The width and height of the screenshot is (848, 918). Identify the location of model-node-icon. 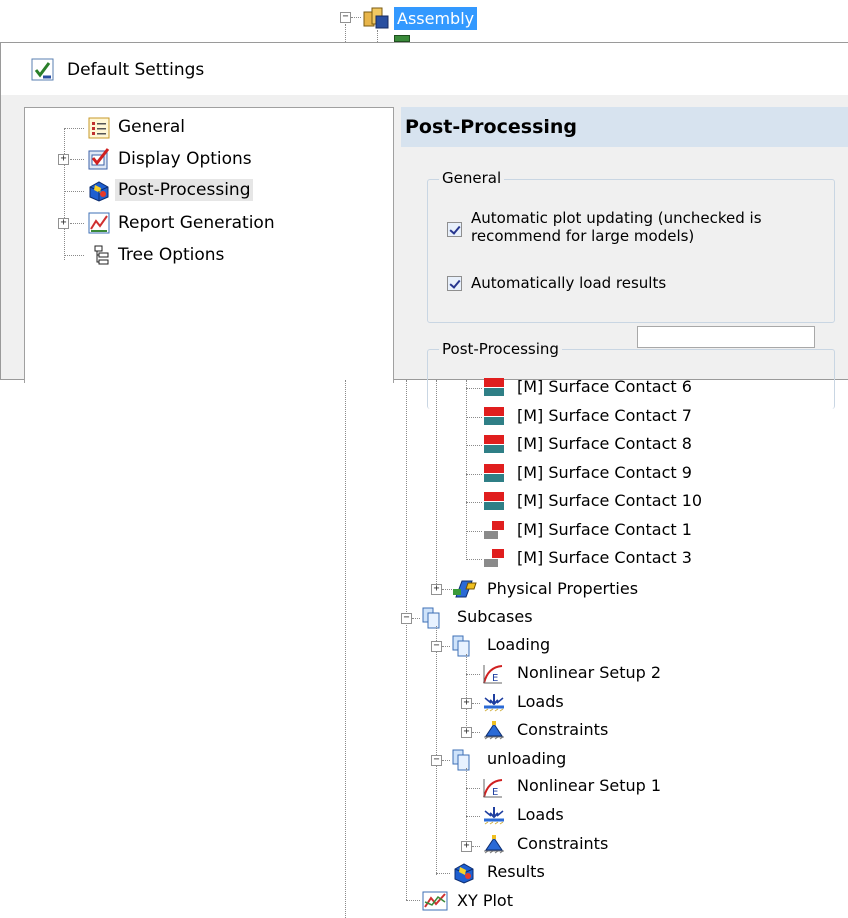
(402, 38).